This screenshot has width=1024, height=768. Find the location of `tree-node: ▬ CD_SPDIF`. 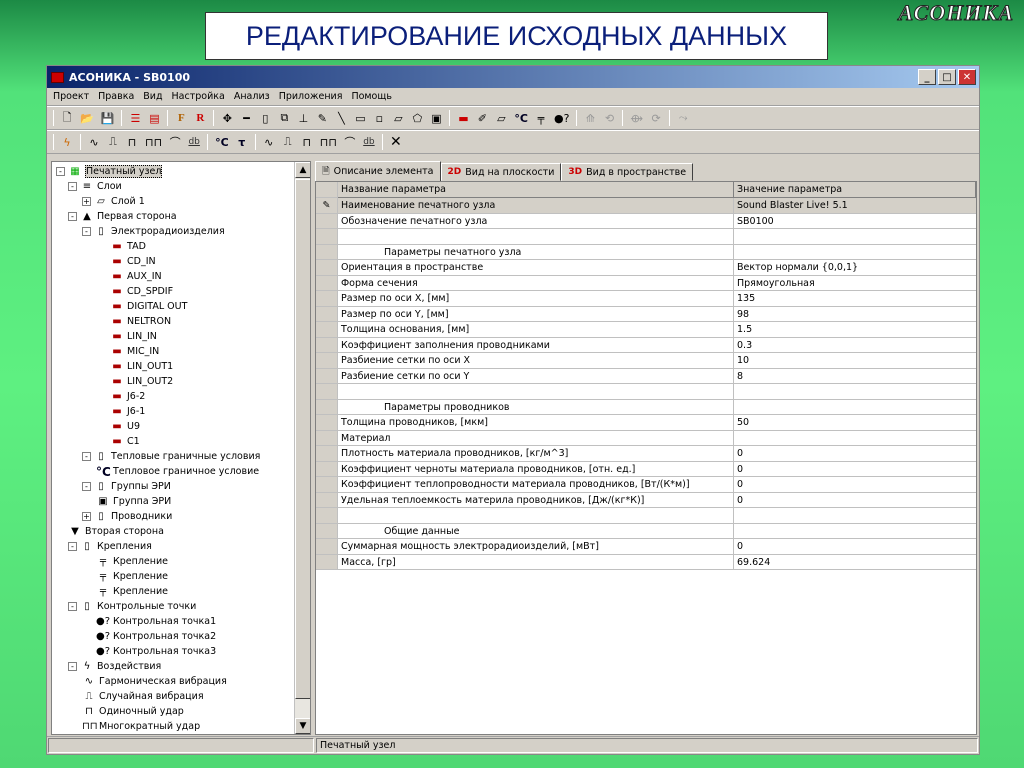

tree-node: ▬ CD_SPDIF is located at coordinates (141, 291).